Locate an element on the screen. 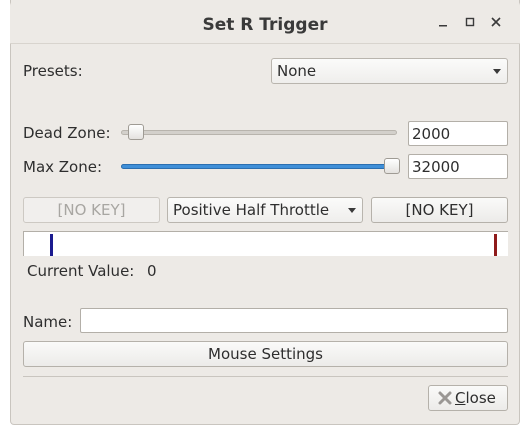  axis-value-bar is located at coordinates (265, 243).